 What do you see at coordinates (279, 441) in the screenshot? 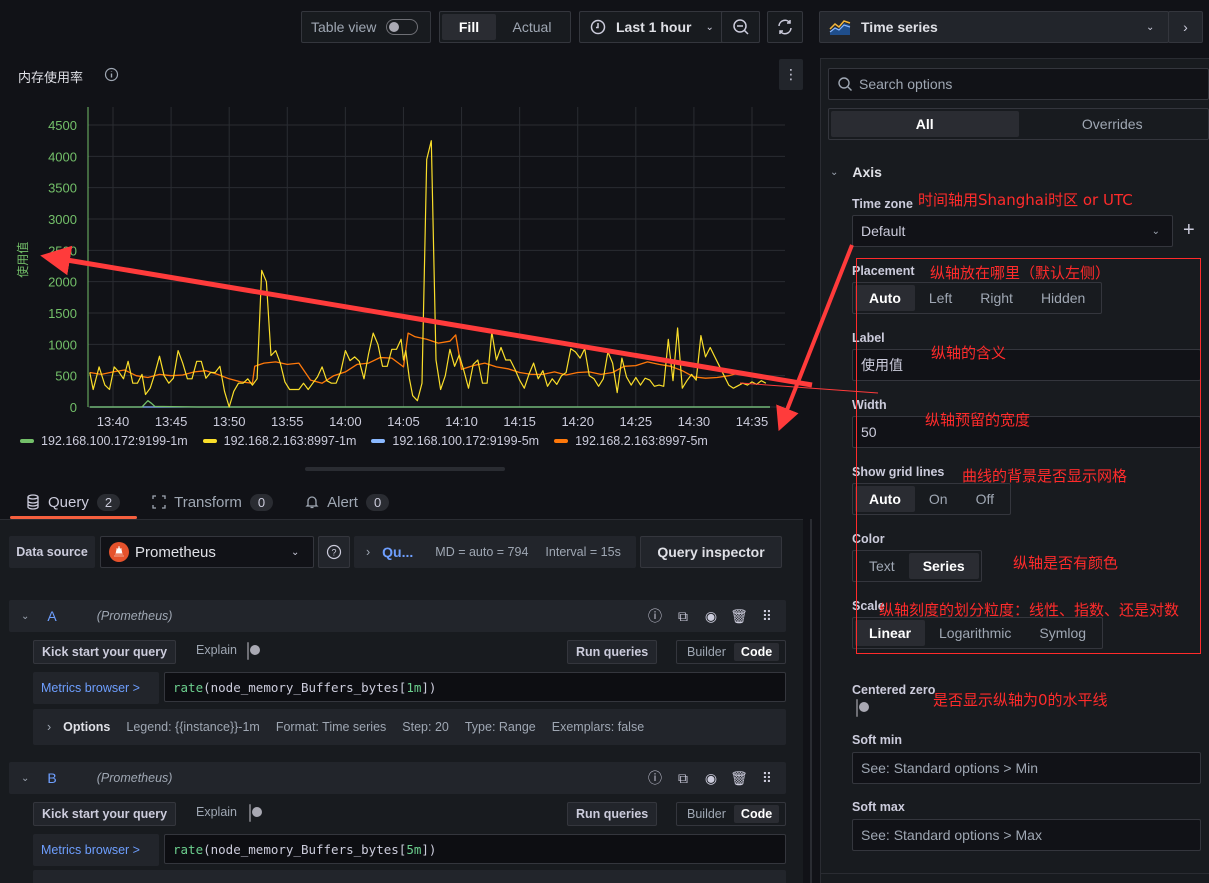
I see `legend-item: 192.168.2.163:8997-1m` at bounding box center [279, 441].